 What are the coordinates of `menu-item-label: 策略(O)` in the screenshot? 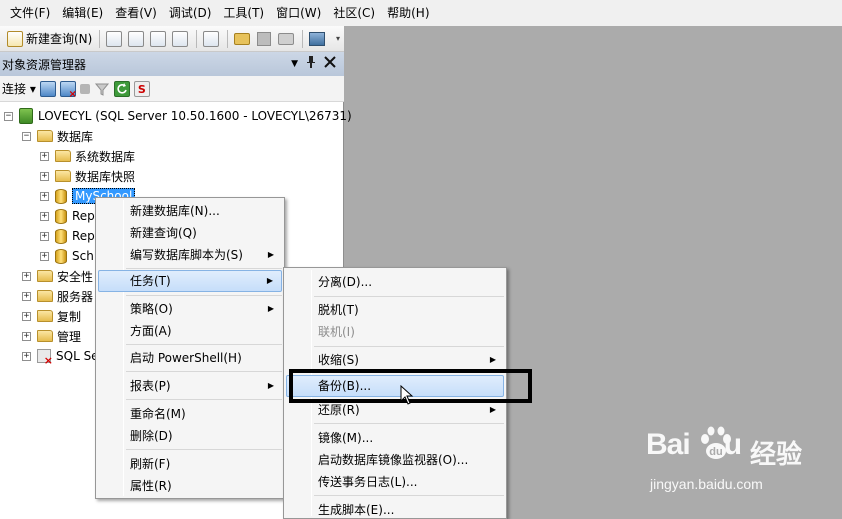 It's located at (151, 309).